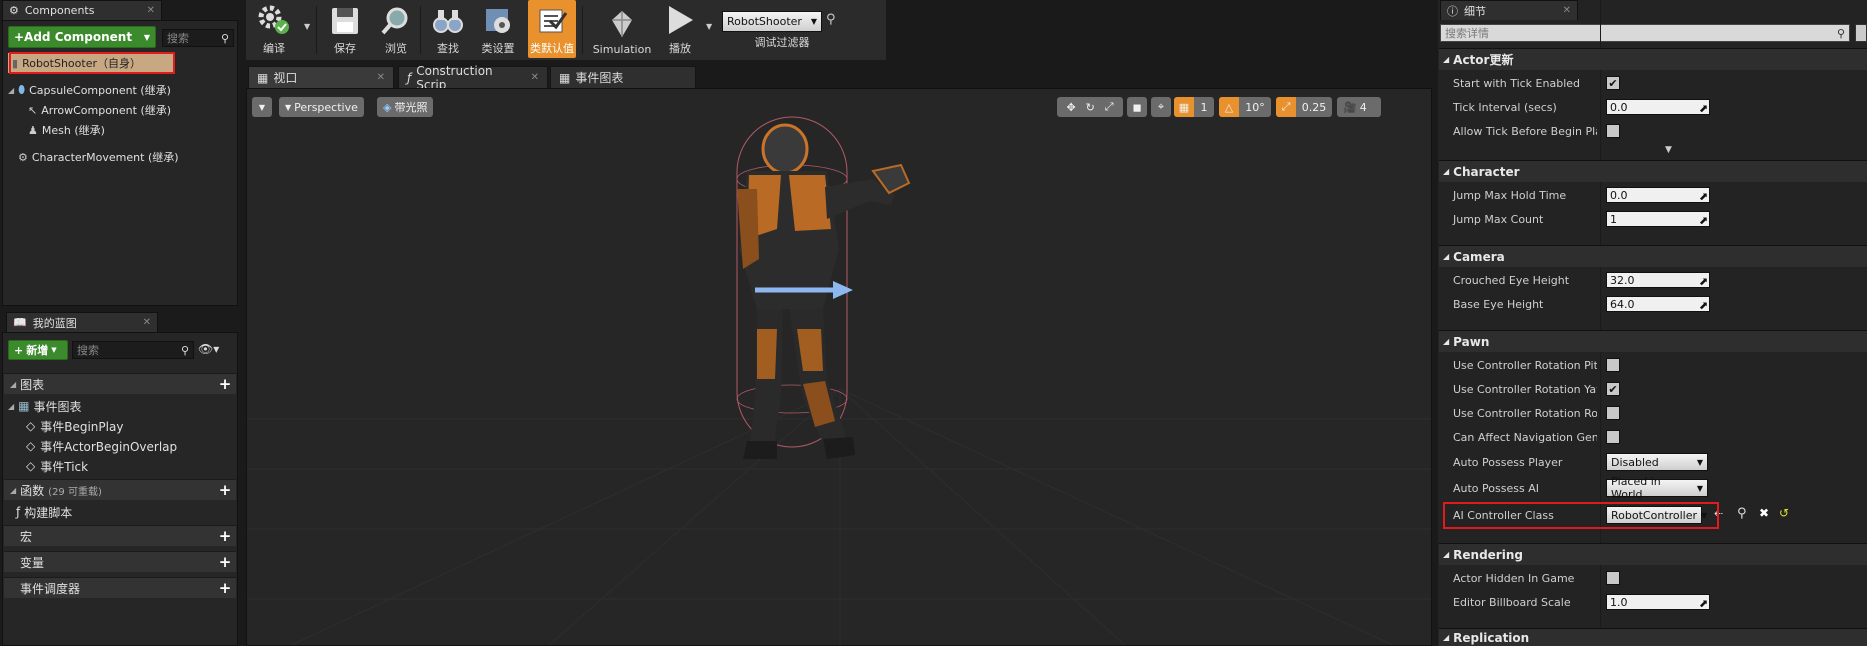  What do you see at coordinates (225, 562) in the screenshot?
I see `add-variable-button: +` at bounding box center [225, 562].